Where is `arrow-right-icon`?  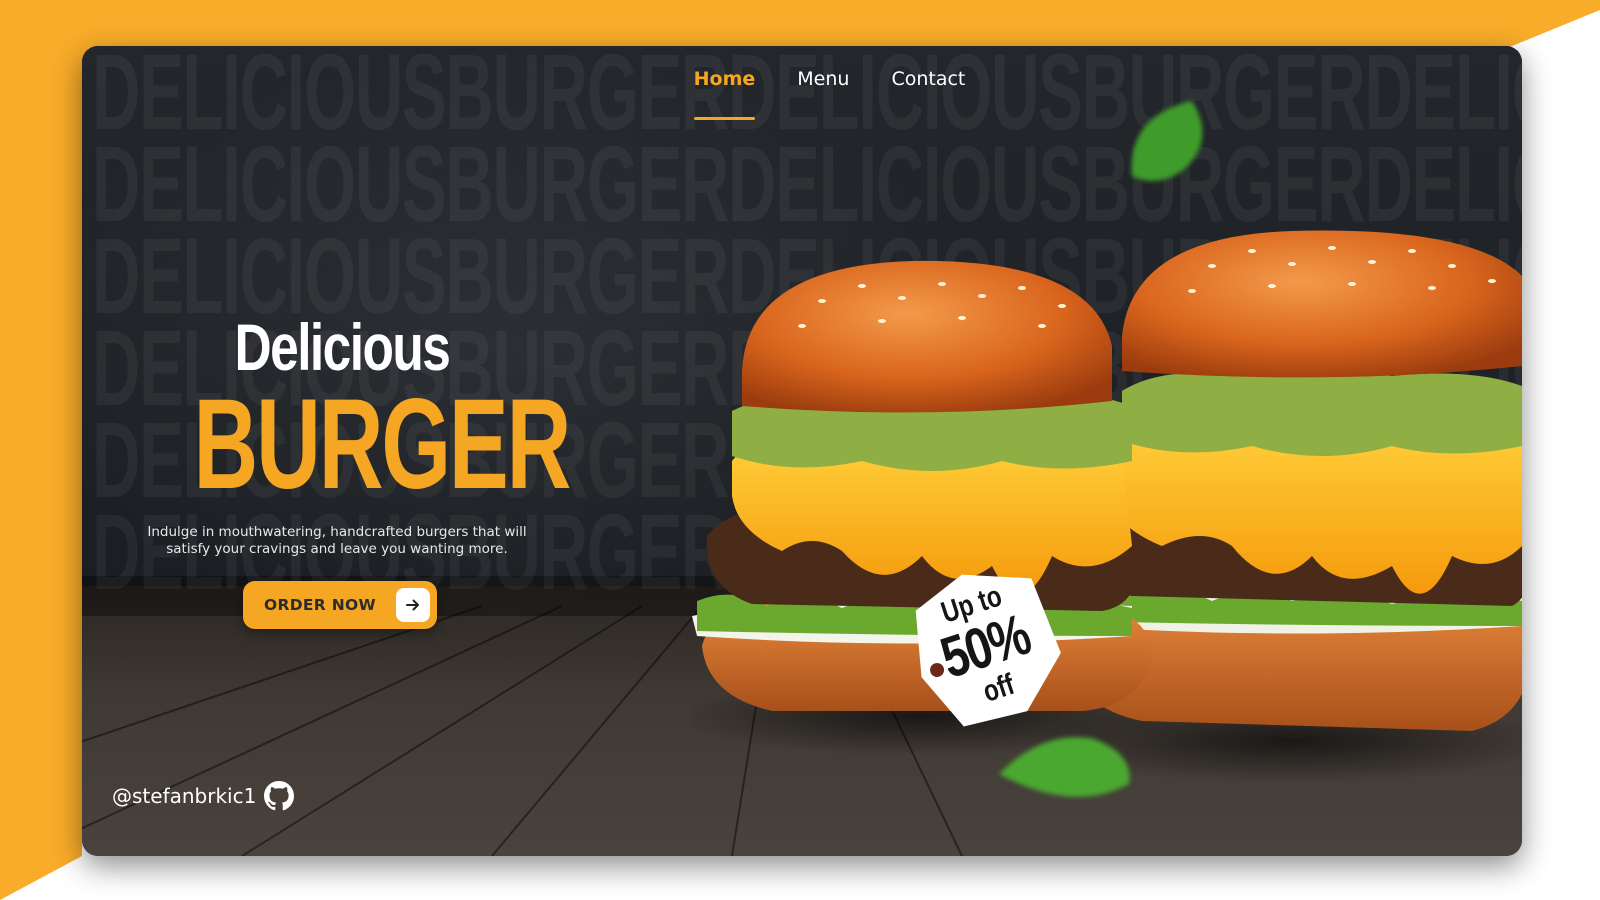
arrow-right-icon is located at coordinates (413, 605).